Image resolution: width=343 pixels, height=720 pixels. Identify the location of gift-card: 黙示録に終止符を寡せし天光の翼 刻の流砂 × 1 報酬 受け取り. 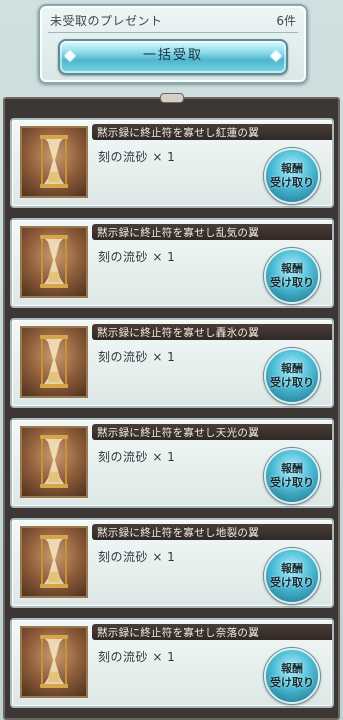
(172, 463).